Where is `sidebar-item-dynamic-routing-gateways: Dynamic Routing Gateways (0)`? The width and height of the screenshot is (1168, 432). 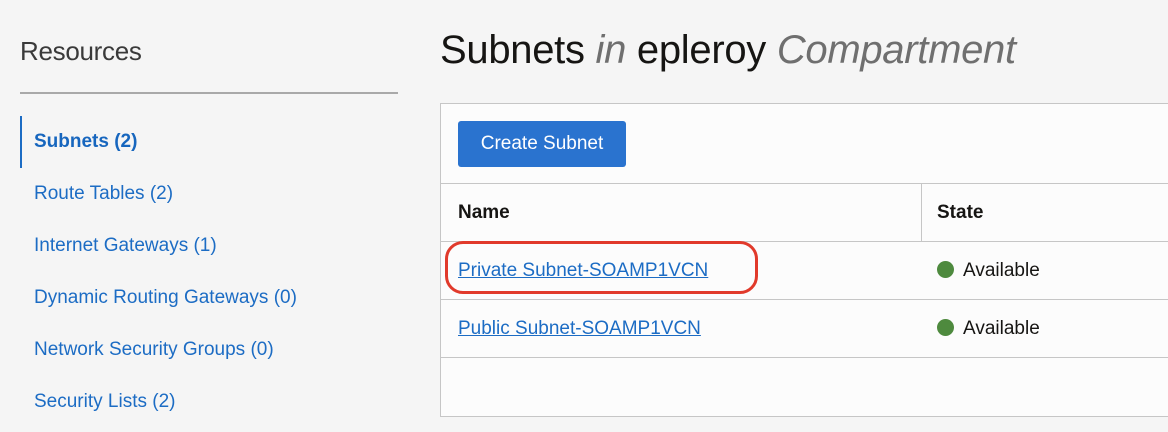
sidebar-item-dynamic-routing-gateways: Dynamic Routing Gateways (0) is located at coordinates (209, 298).